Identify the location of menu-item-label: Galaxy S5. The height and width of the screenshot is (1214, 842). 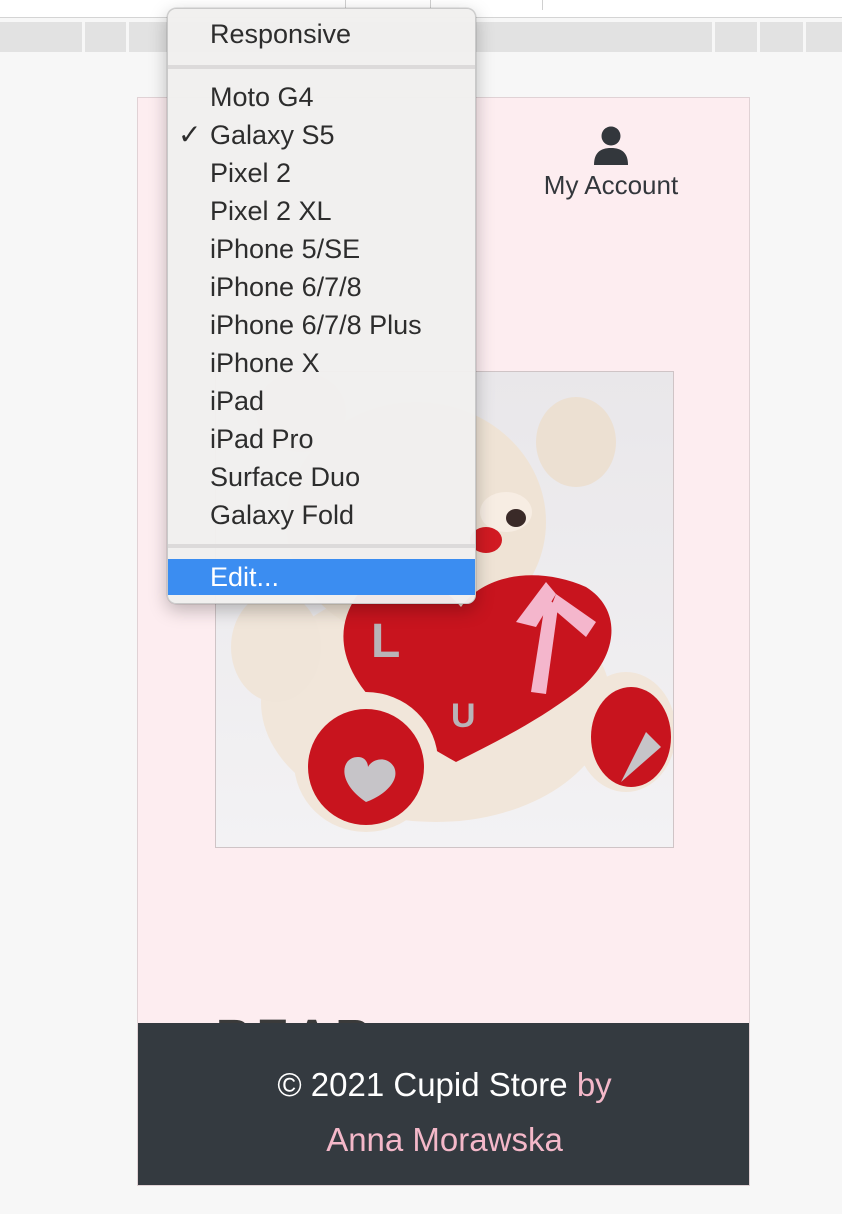
(272, 135).